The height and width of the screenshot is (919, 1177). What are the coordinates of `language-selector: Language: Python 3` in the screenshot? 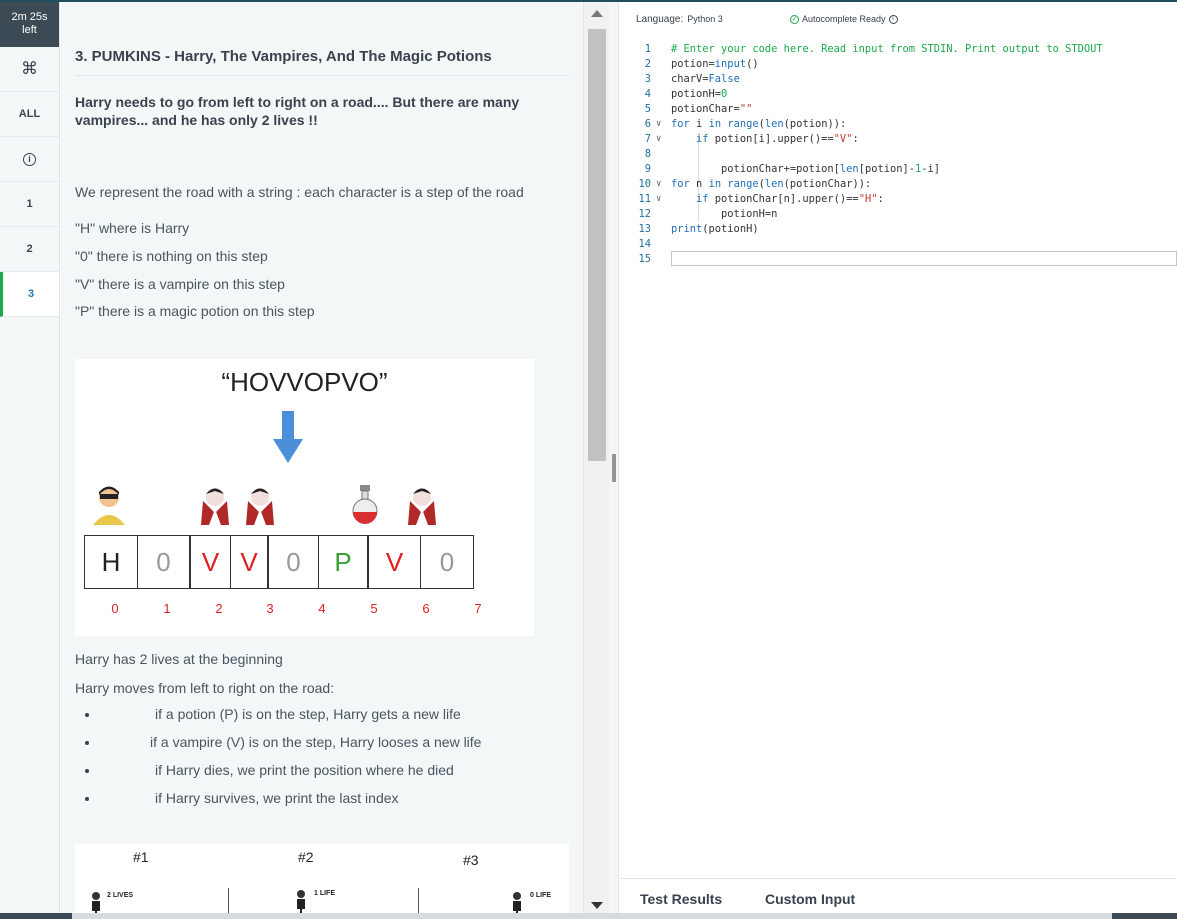 It's located at (679, 19).